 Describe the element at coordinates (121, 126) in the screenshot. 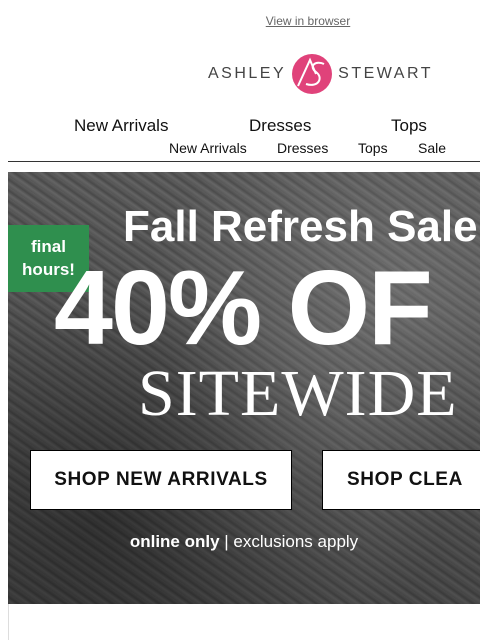

I see `nav-item-new-arrivals: New Arrivals` at that location.